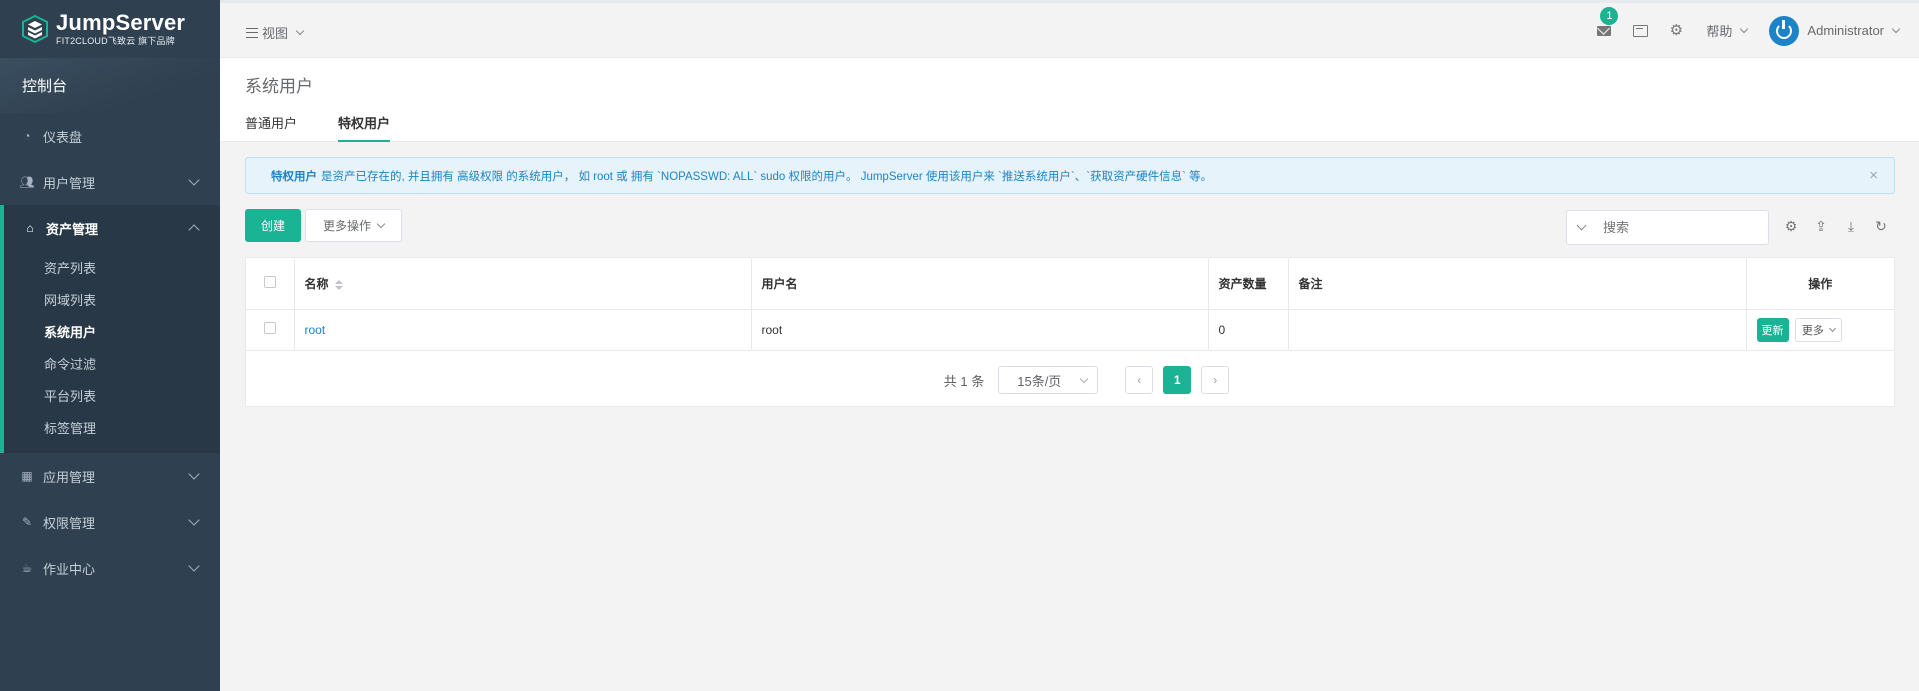 The image size is (1919, 691). What do you see at coordinates (279, 86) in the screenshot?
I see `page-title: 系统用户` at bounding box center [279, 86].